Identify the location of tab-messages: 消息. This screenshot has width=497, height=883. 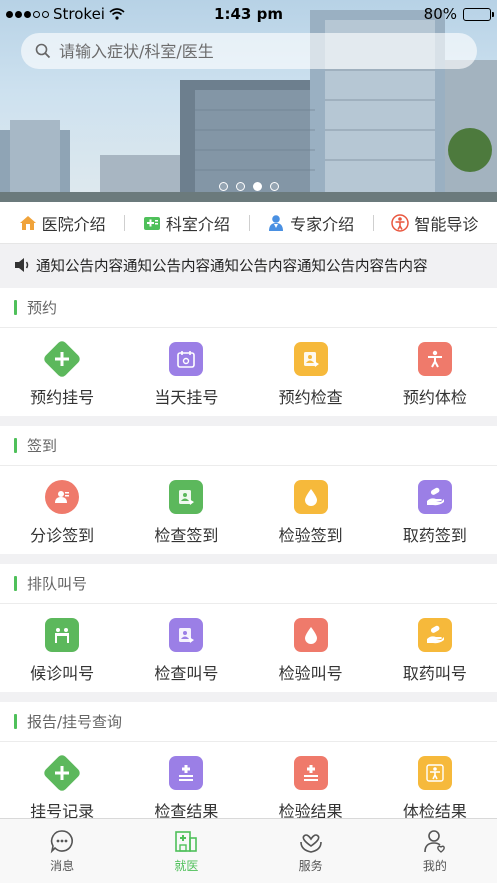
(62, 851).